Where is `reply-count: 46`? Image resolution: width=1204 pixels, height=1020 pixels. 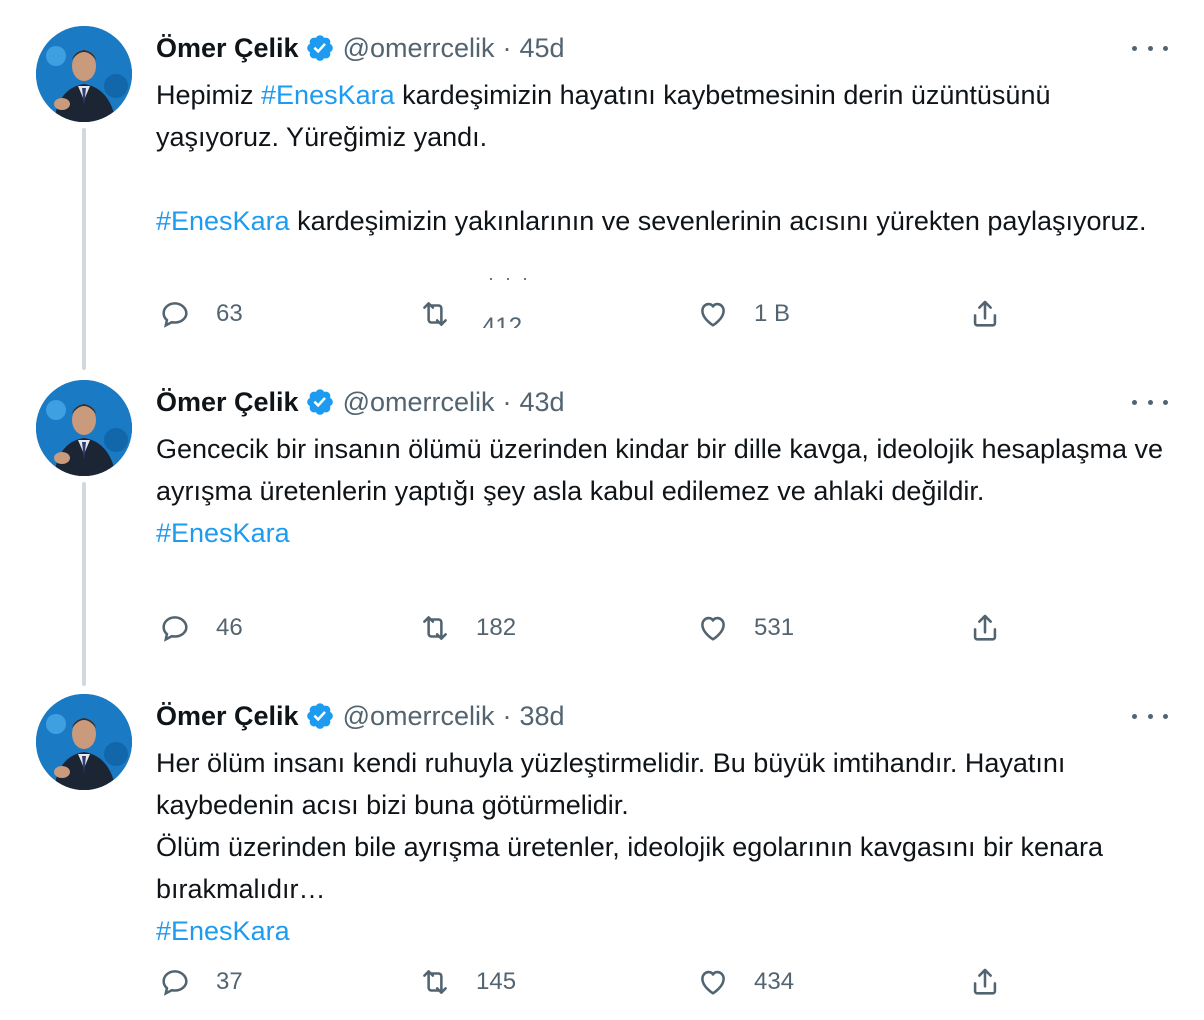 reply-count: 46 is located at coordinates (229, 627).